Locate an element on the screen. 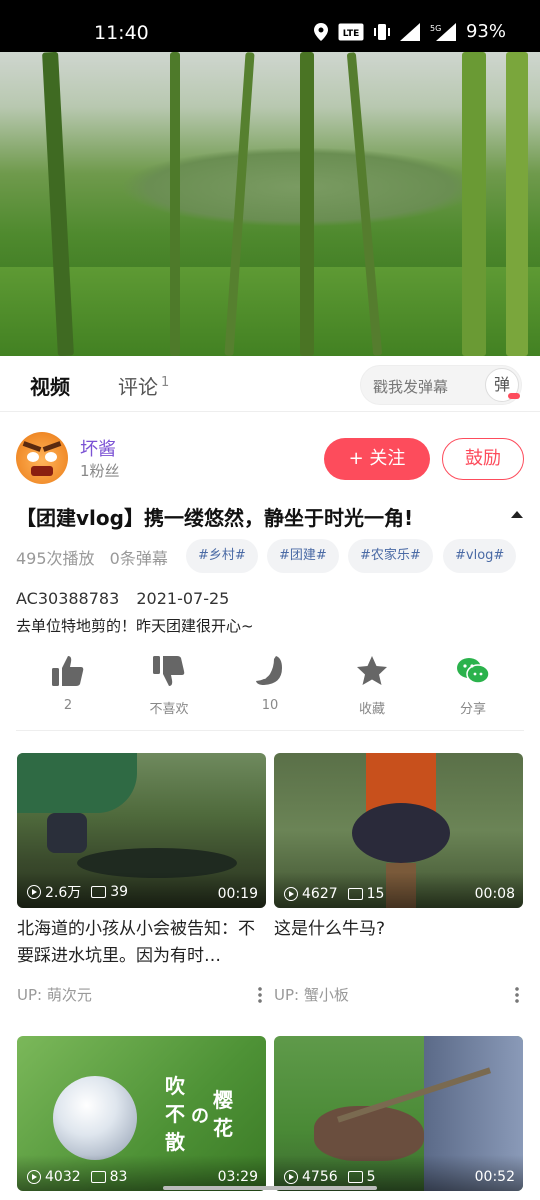  card-meta: 2.6万 39 is located at coordinates (77, 892).